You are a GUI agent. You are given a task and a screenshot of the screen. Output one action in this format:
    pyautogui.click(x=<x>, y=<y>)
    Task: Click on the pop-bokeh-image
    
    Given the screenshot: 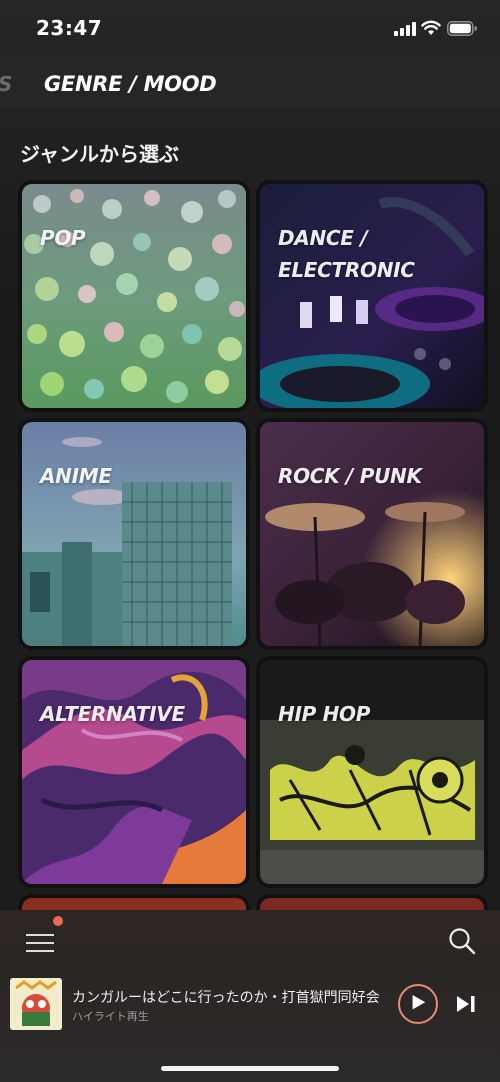 What is the action you would take?
    pyautogui.click(x=134, y=296)
    